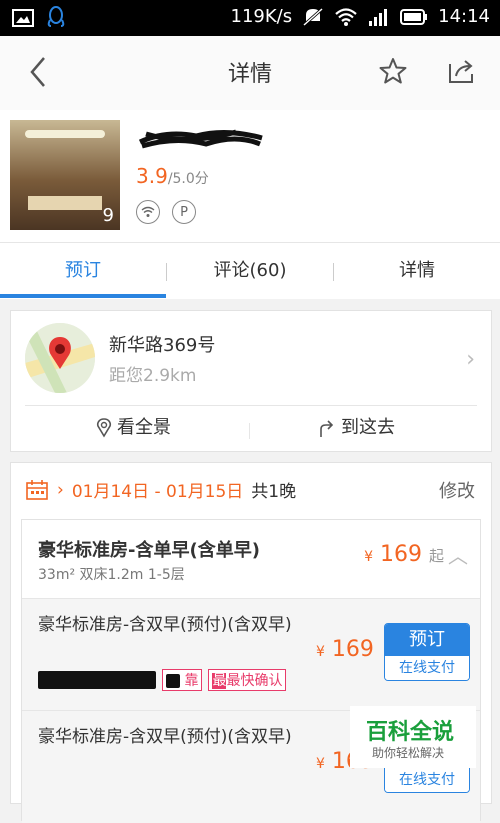 Image resolution: width=500 pixels, height=823 pixels. I want to click on date-selector: › 01月14日 - 01月15日 共1晚, so click(160, 489).